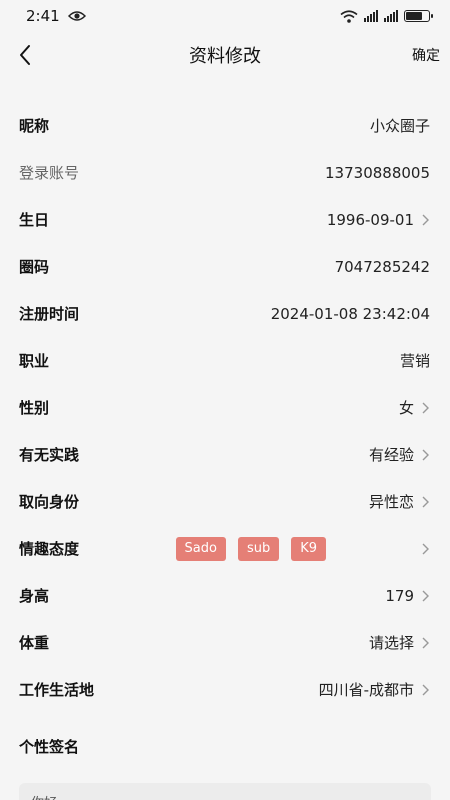  I want to click on row-practice: 有无实践 有经验, so click(225, 454).